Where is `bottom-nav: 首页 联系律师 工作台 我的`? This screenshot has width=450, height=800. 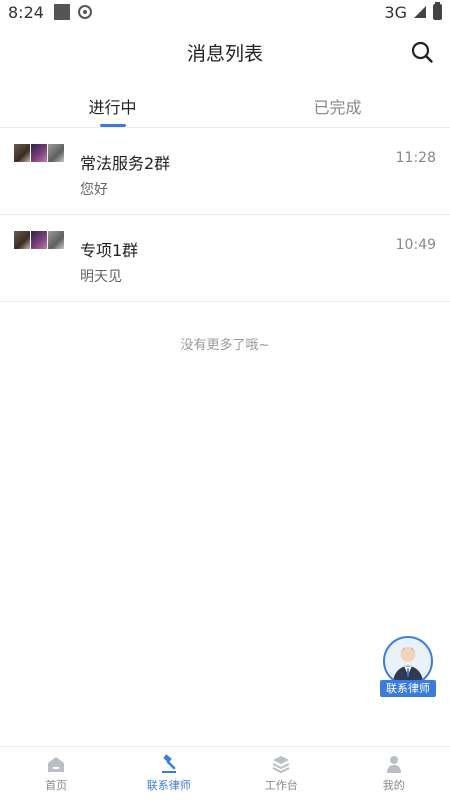 bottom-nav: 首页 联系律师 工作台 我的 is located at coordinates (225, 773).